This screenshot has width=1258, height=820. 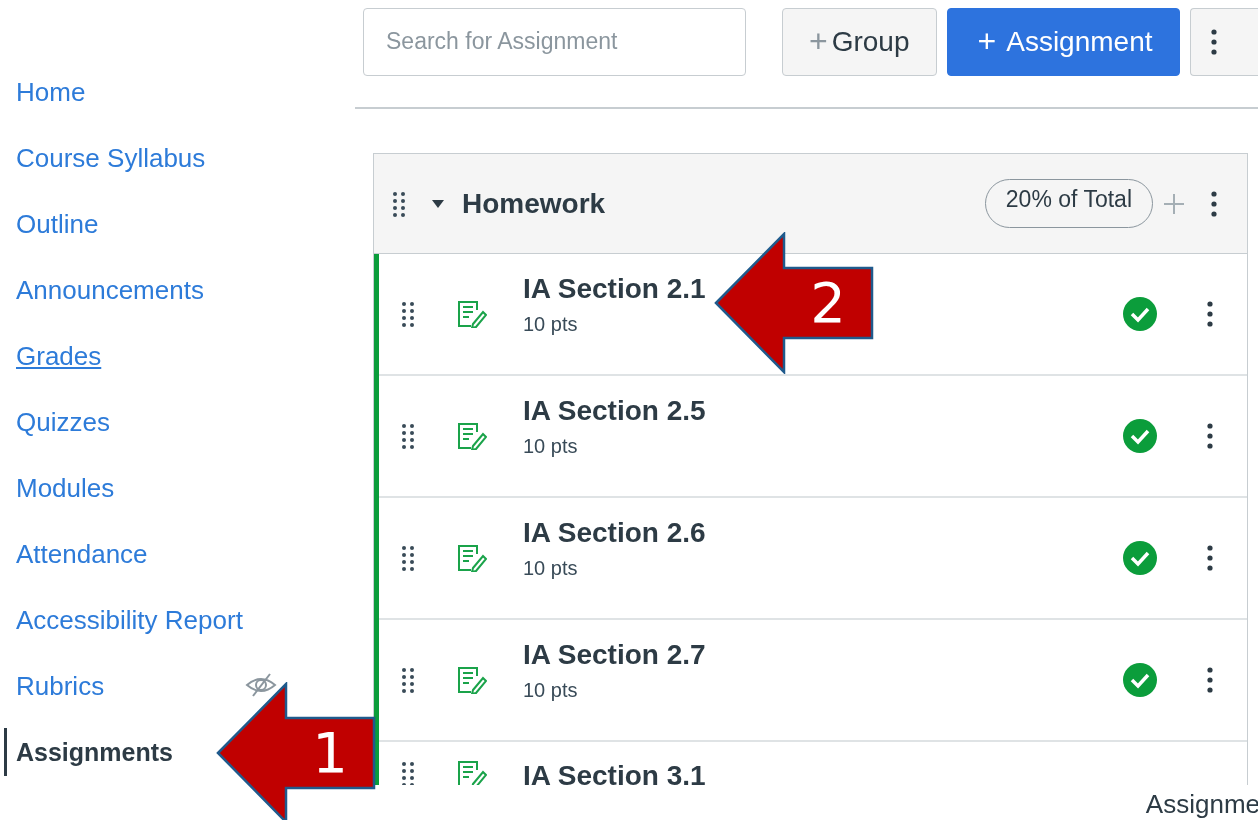 What do you see at coordinates (59, 356) in the screenshot?
I see `nav-link: Grades` at bounding box center [59, 356].